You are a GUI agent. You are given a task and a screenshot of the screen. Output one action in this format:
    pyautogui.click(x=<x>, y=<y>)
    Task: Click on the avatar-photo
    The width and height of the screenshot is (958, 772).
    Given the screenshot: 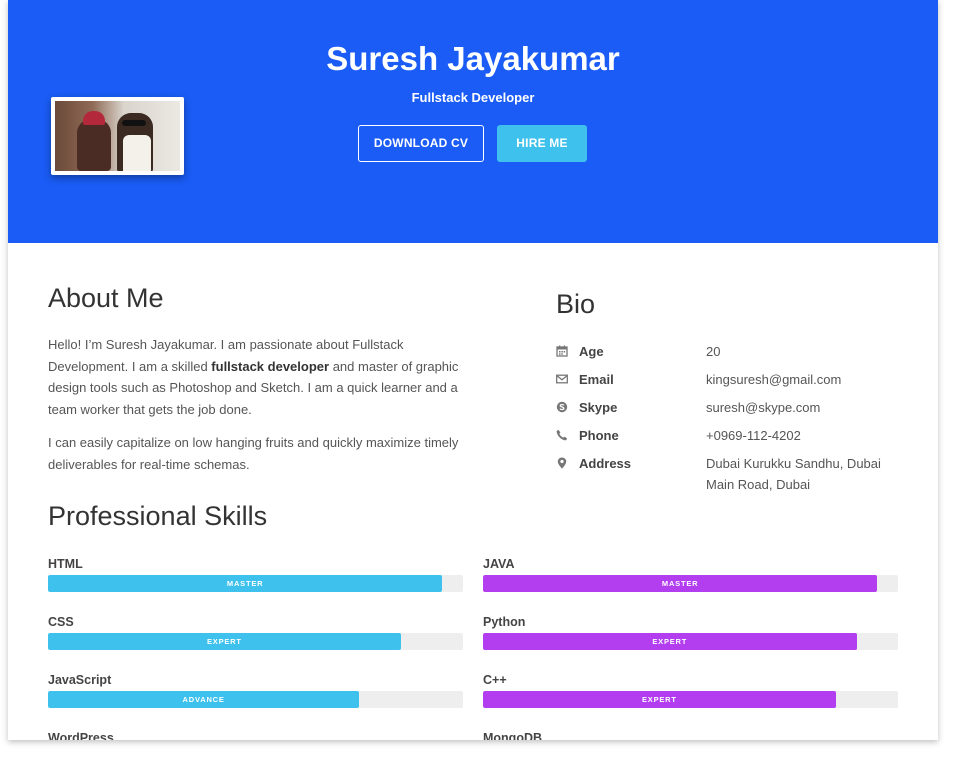 What is the action you would take?
    pyautogui.click(x=117, y=136)
    